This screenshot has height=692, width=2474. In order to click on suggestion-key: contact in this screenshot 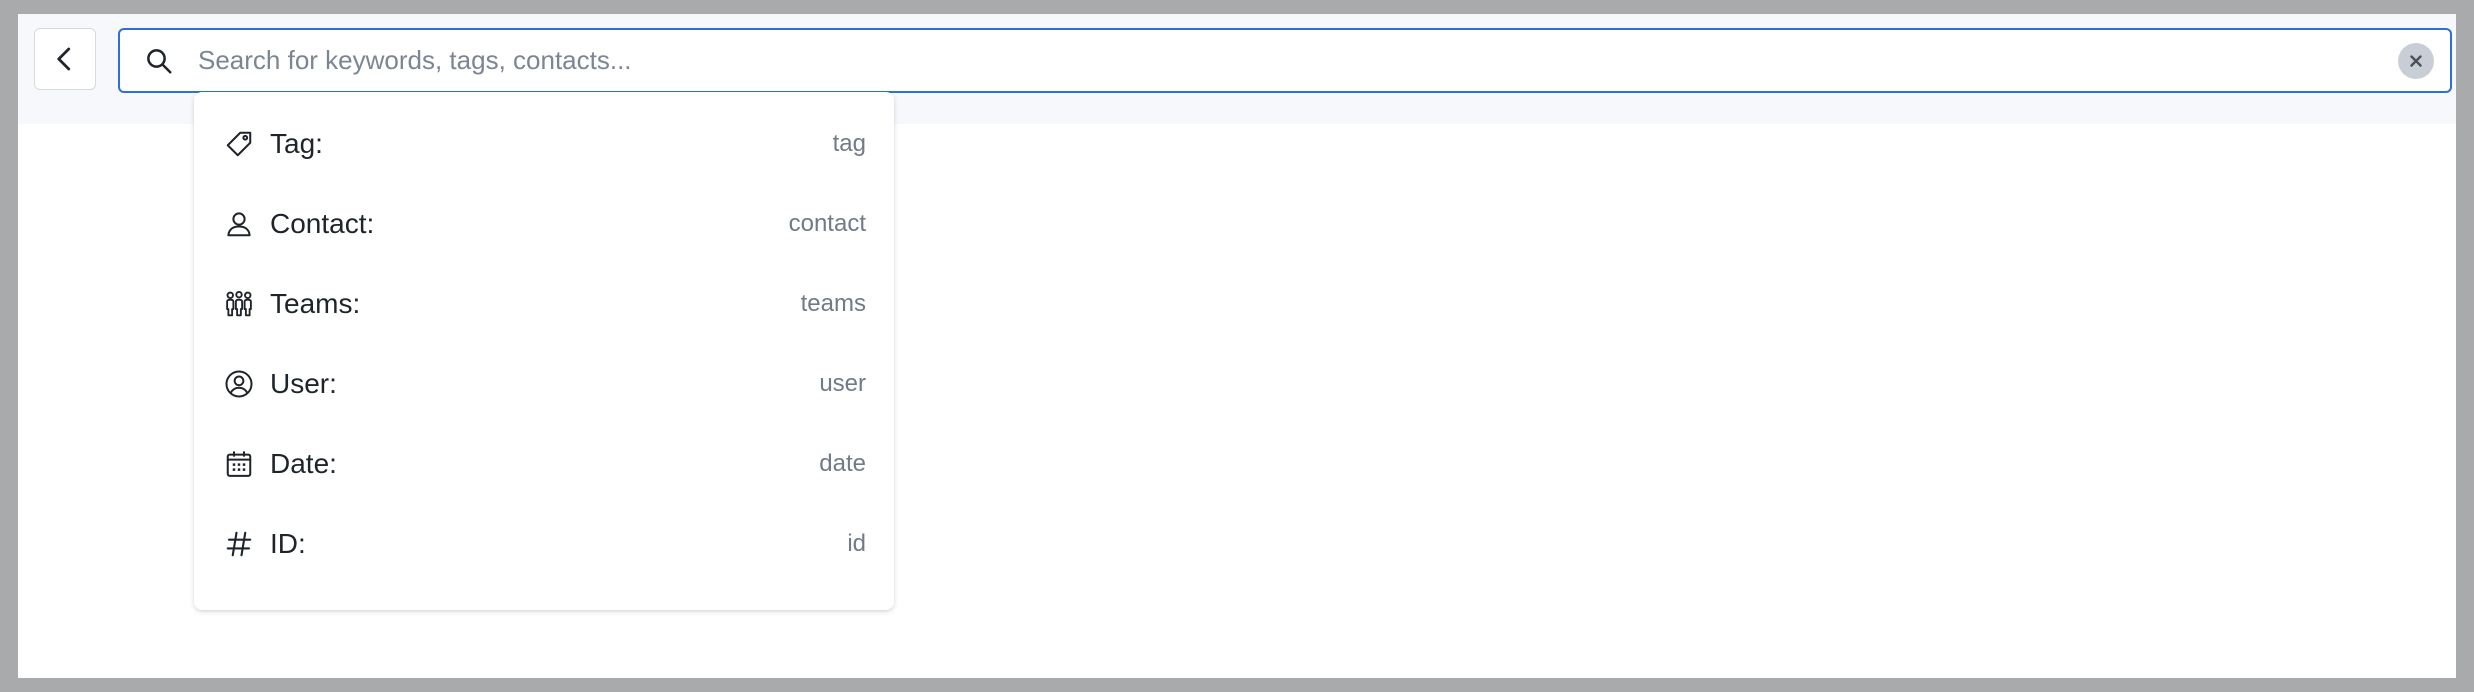, I will do `click(827, 223)`.